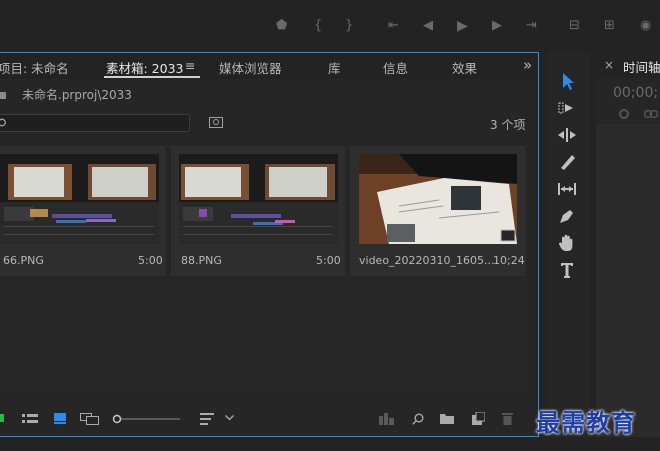 The image size is (660, 451). Describe the element at coordinates (387, 419) in the screenshot. I see `automate-to-sequence-icon` at that location.